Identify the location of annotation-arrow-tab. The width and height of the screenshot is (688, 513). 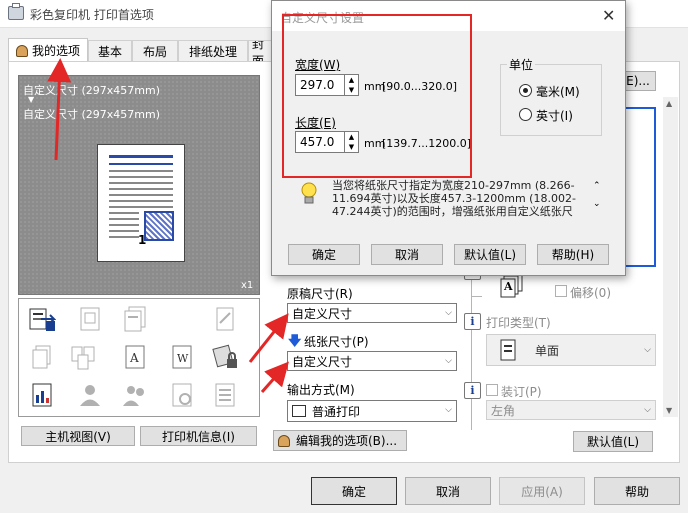
(59, 109).